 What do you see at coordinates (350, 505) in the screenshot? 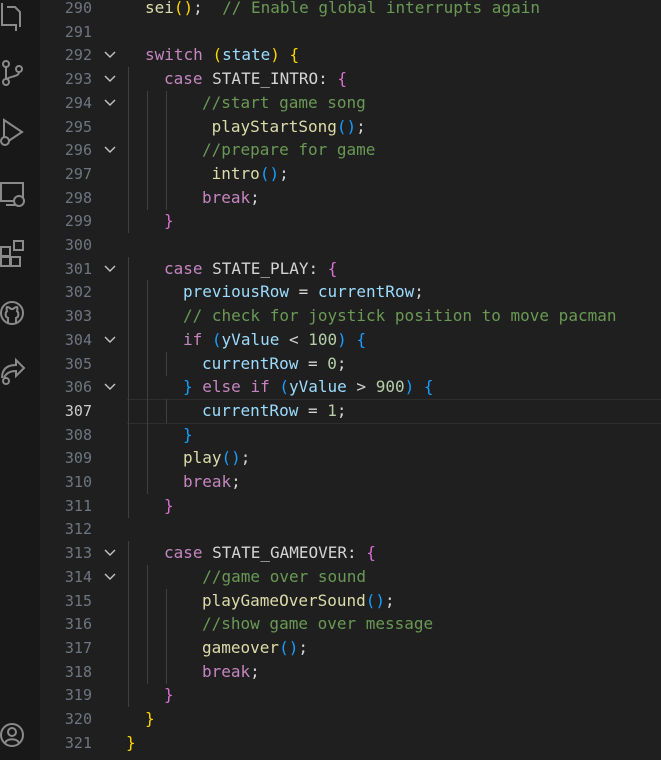
I see `code-line: 311}` at bounding box center [350, 505].